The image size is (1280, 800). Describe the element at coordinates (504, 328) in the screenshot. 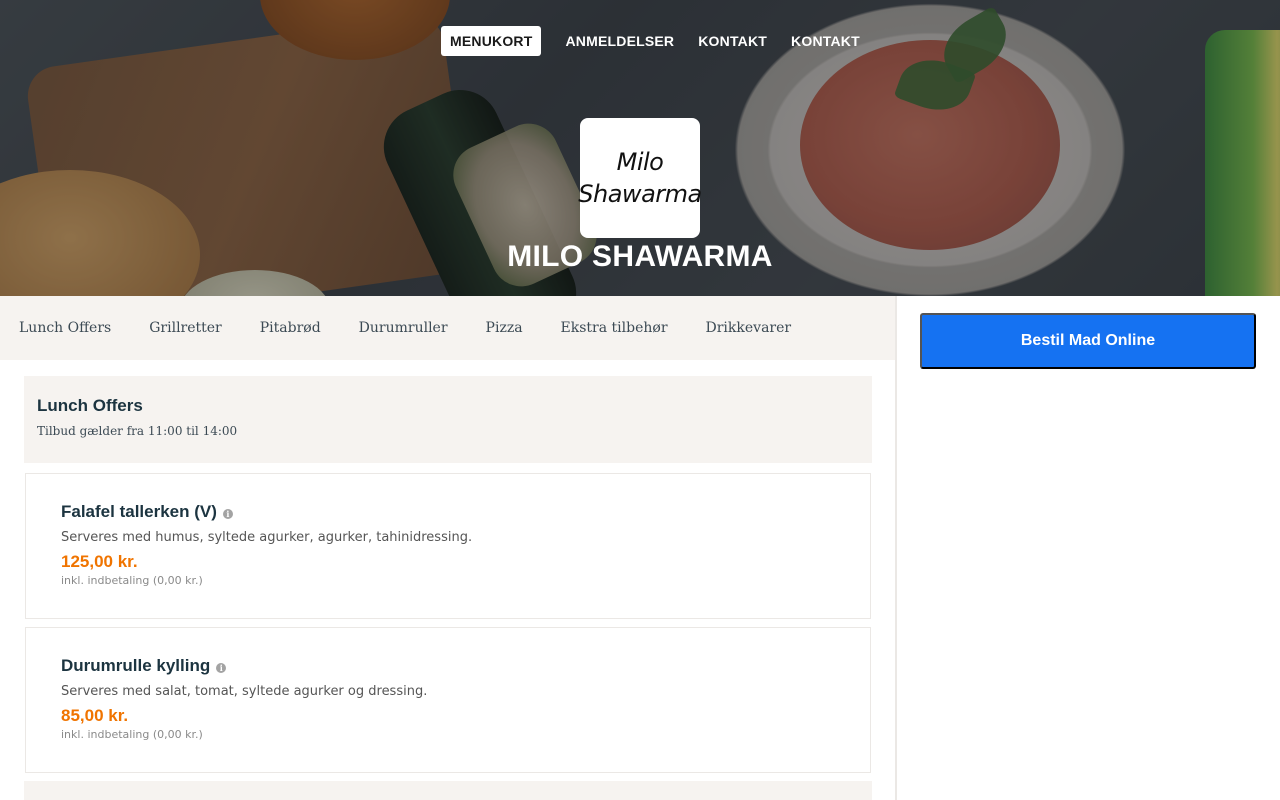

I see `category-pizza: Pizza` at that location.